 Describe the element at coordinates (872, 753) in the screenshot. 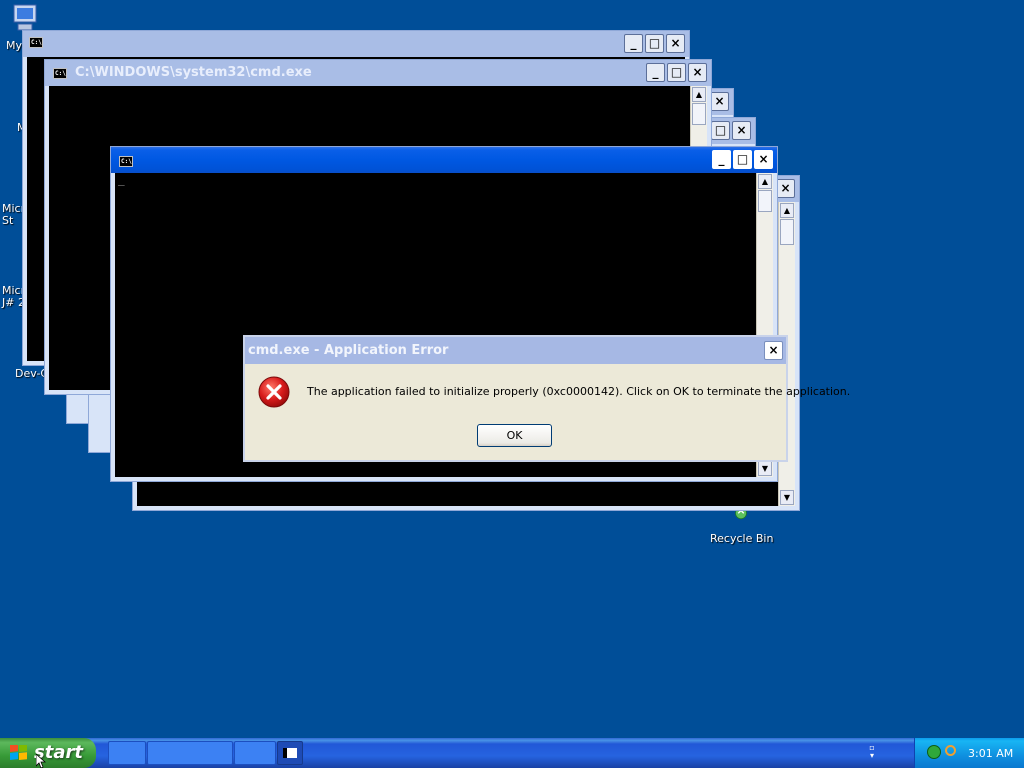

I see `taskbar-expand-icon: ▫ ▾` at that location.